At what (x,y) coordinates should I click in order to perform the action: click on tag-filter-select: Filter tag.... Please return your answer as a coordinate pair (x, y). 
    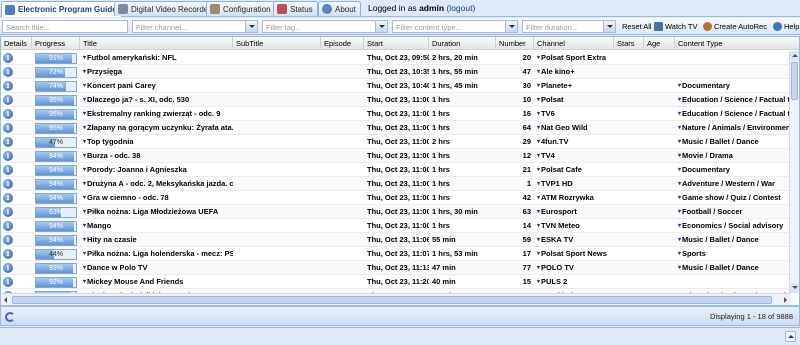
    Looking at the image, I should click on (325, 26).